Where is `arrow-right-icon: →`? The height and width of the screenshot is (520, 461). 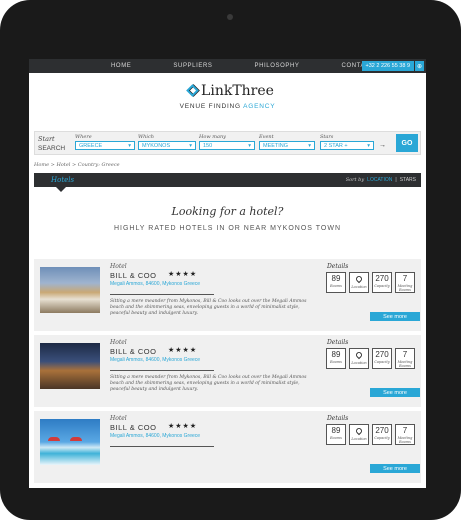
arrow-right-icon: → is located at coordinates (382, 145).